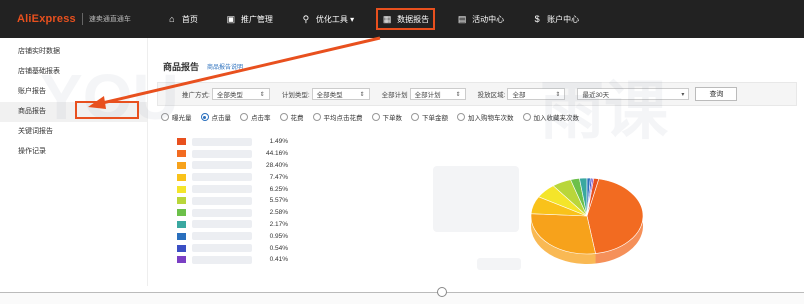 The image size is (804, 304). Describe the element at coordinates (435, 118) in the screenshot. I see `metric-label: 下单金额` at that location.